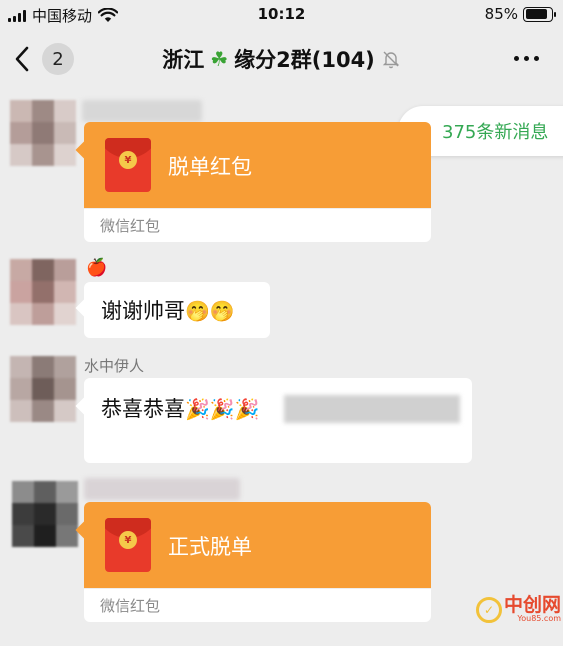 Image resolution: width=563 pixels, height=646 pixels. What do you see at coordinates (143, 311) in the screenshot?
I see `message-text: 谢谢帅哥` at bounding box center [143, 311].